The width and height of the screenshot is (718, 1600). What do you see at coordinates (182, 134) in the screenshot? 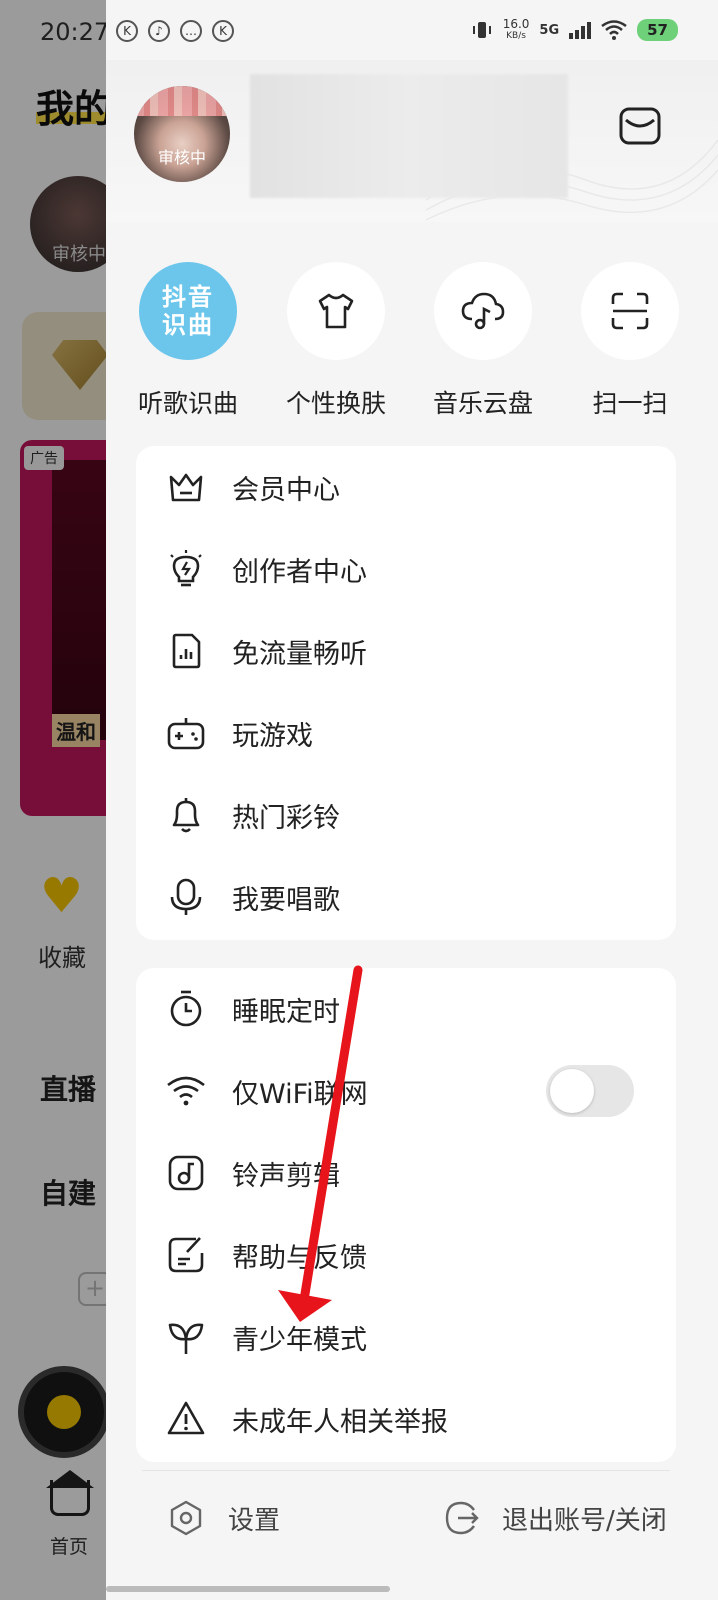
I see `avatar: 审核中` at bounding box center [182, 134].